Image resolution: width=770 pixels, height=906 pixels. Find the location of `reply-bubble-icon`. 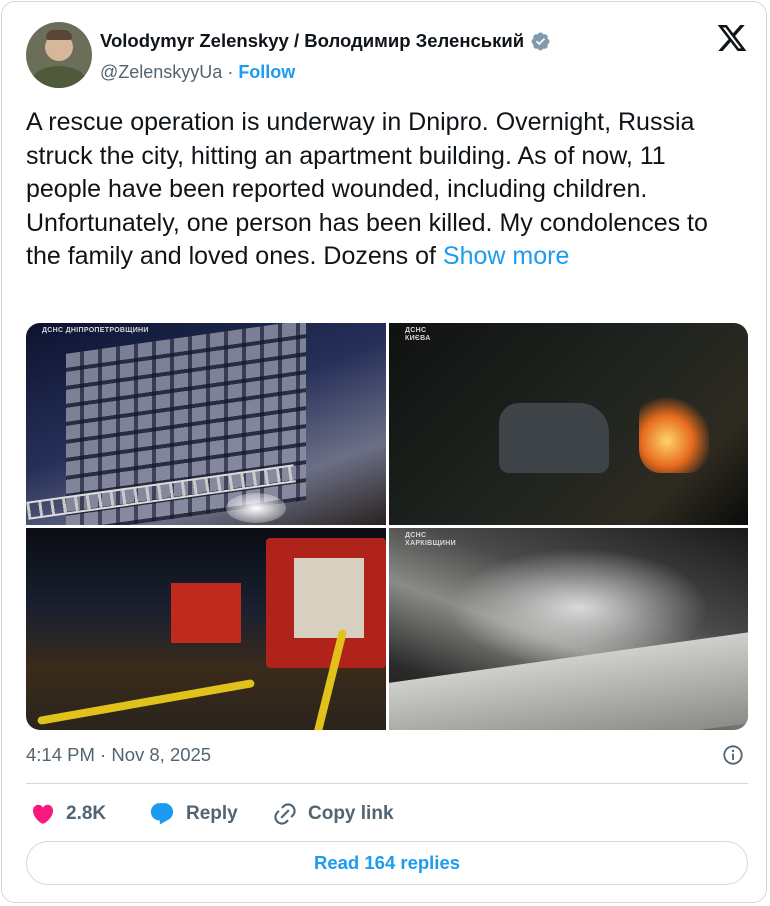

reply-bubble-icon is located at coordinates (162, 814).